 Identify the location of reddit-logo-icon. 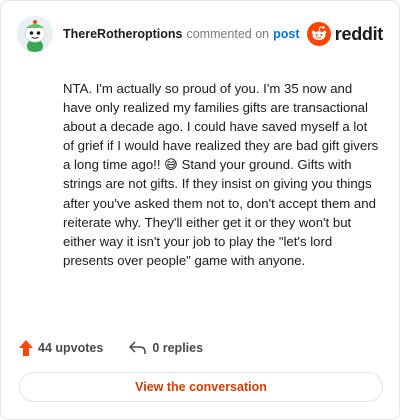
(318, 34).